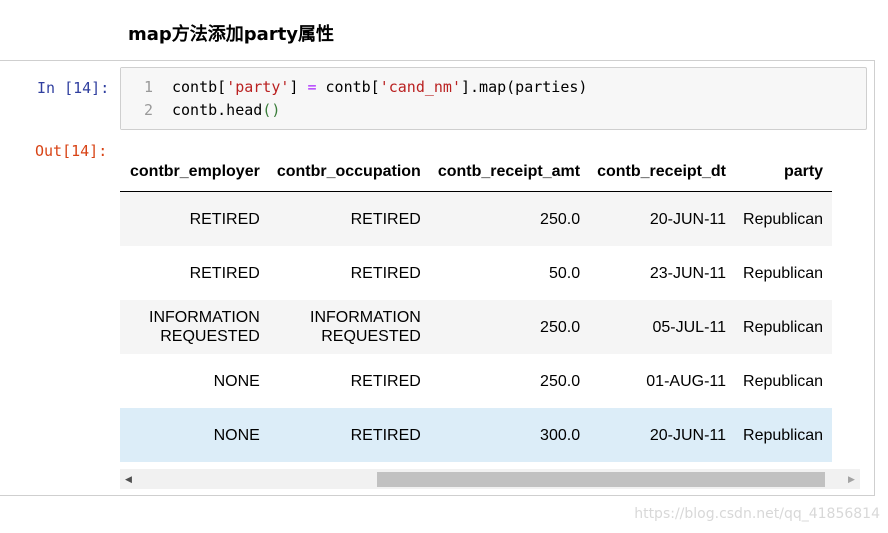 The image size is (888, 533). I want to click on table-row: RETIRED RETIRED 250.0 20-JUN-11 Republican, so click(476, 218).